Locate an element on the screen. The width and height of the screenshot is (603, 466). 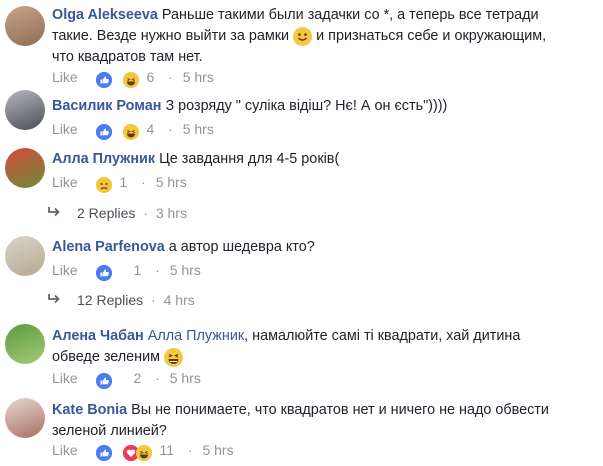
comment-actions: Like 2 · 5 hrs is located at coordinates (126, 378).